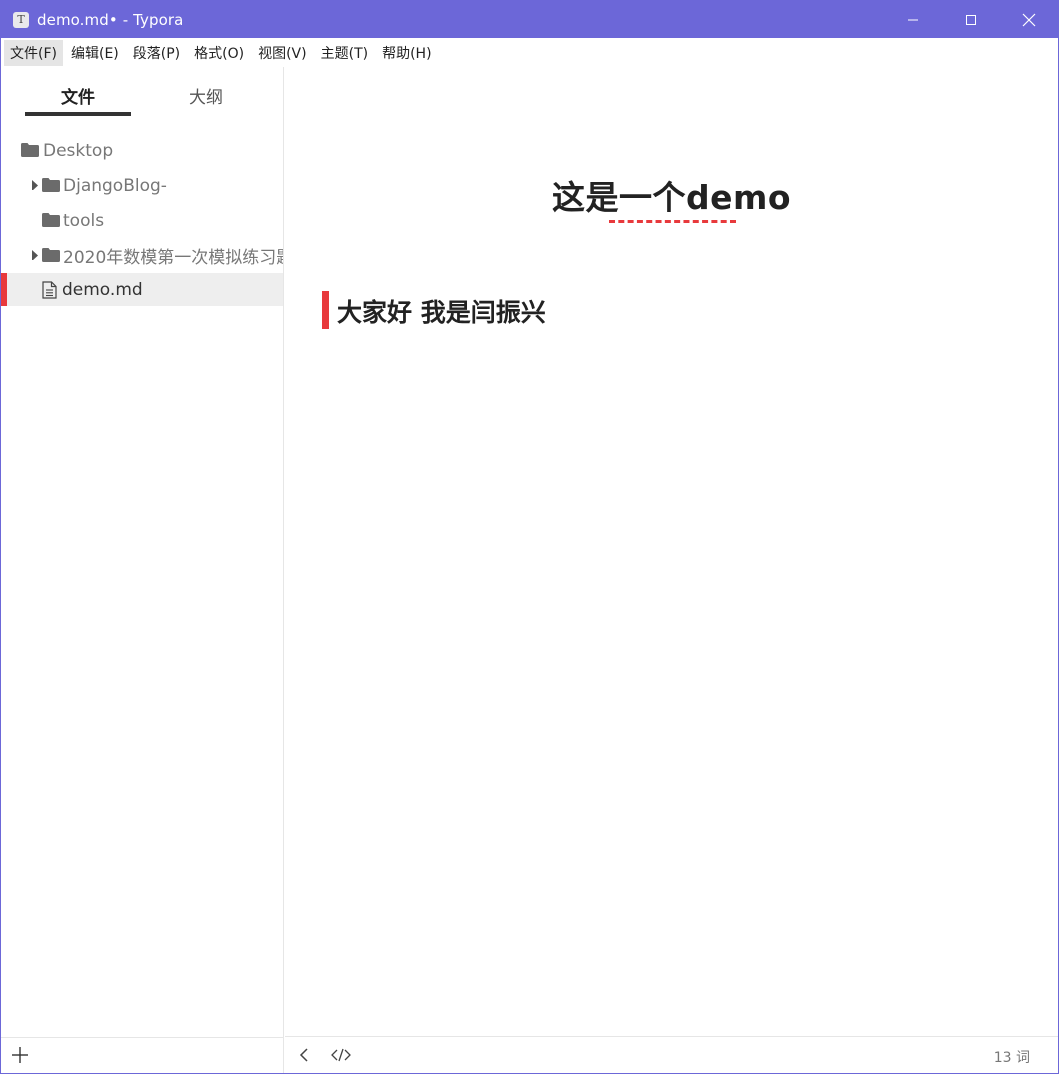 Image resolution: width=1059 pixels, height=1074 pixels. Describe the element at coordinates (142, 150) in the screenshot. I see `tree-item-desktop: Desktop` at that location.